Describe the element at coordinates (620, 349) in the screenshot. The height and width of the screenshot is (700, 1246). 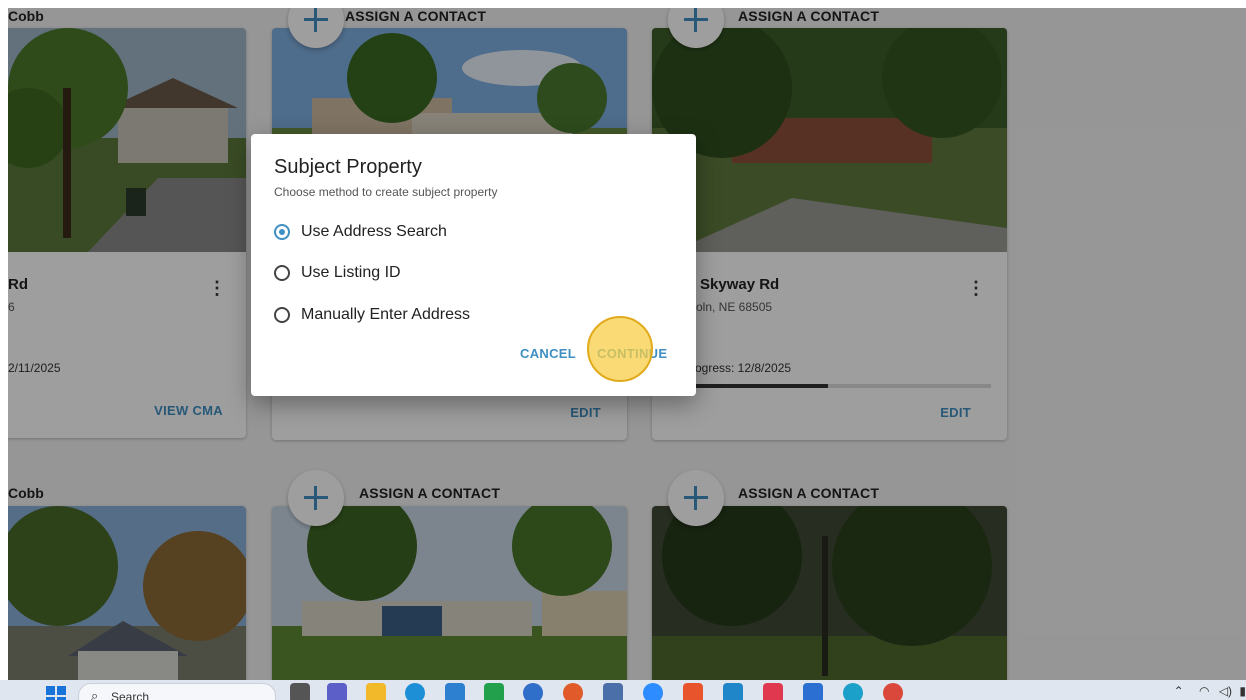
I see `click-highlight-indicator` at that location.